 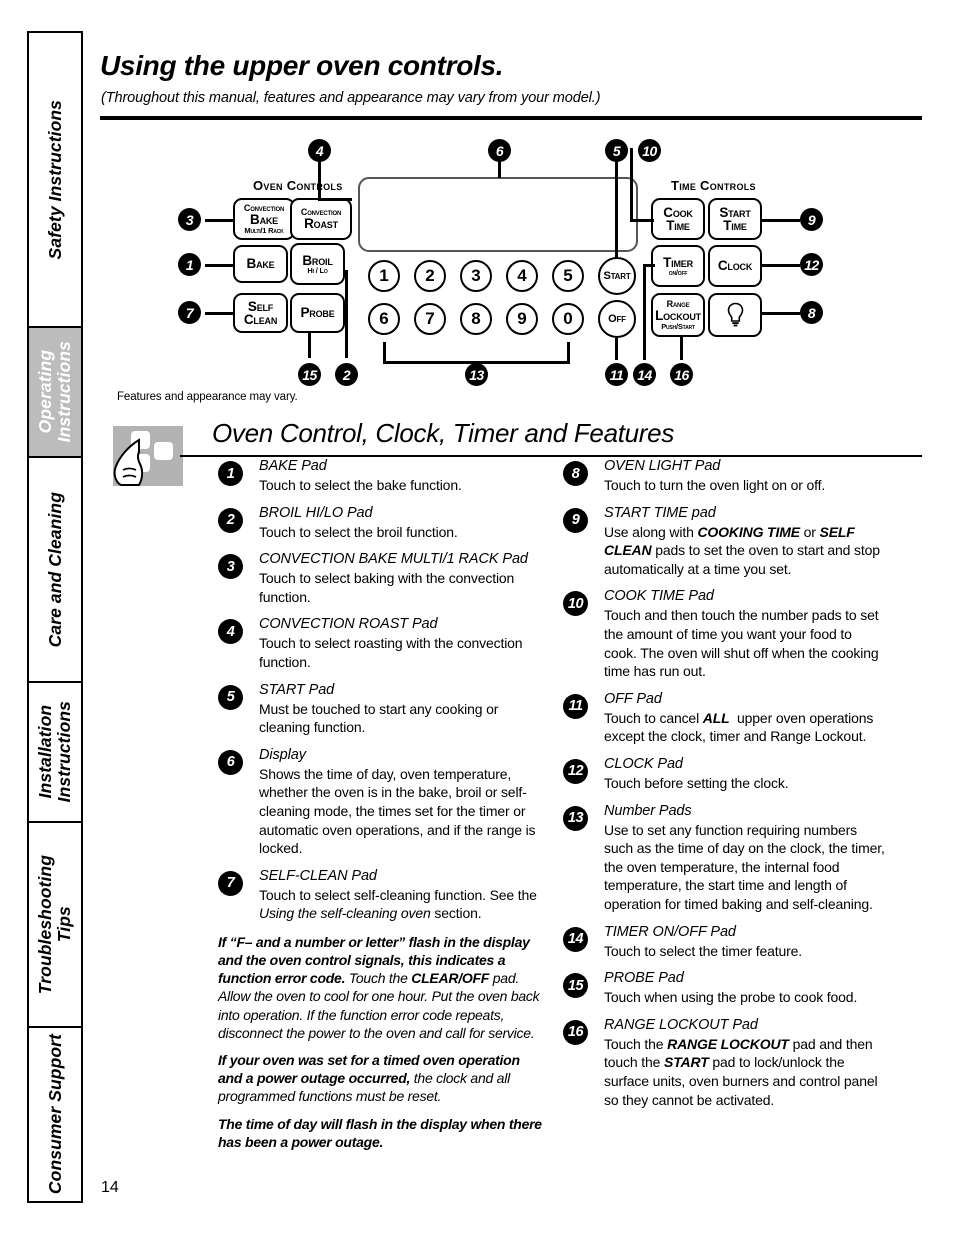 I want to click on feature-term: START Pad, so click(x=297, y=689).